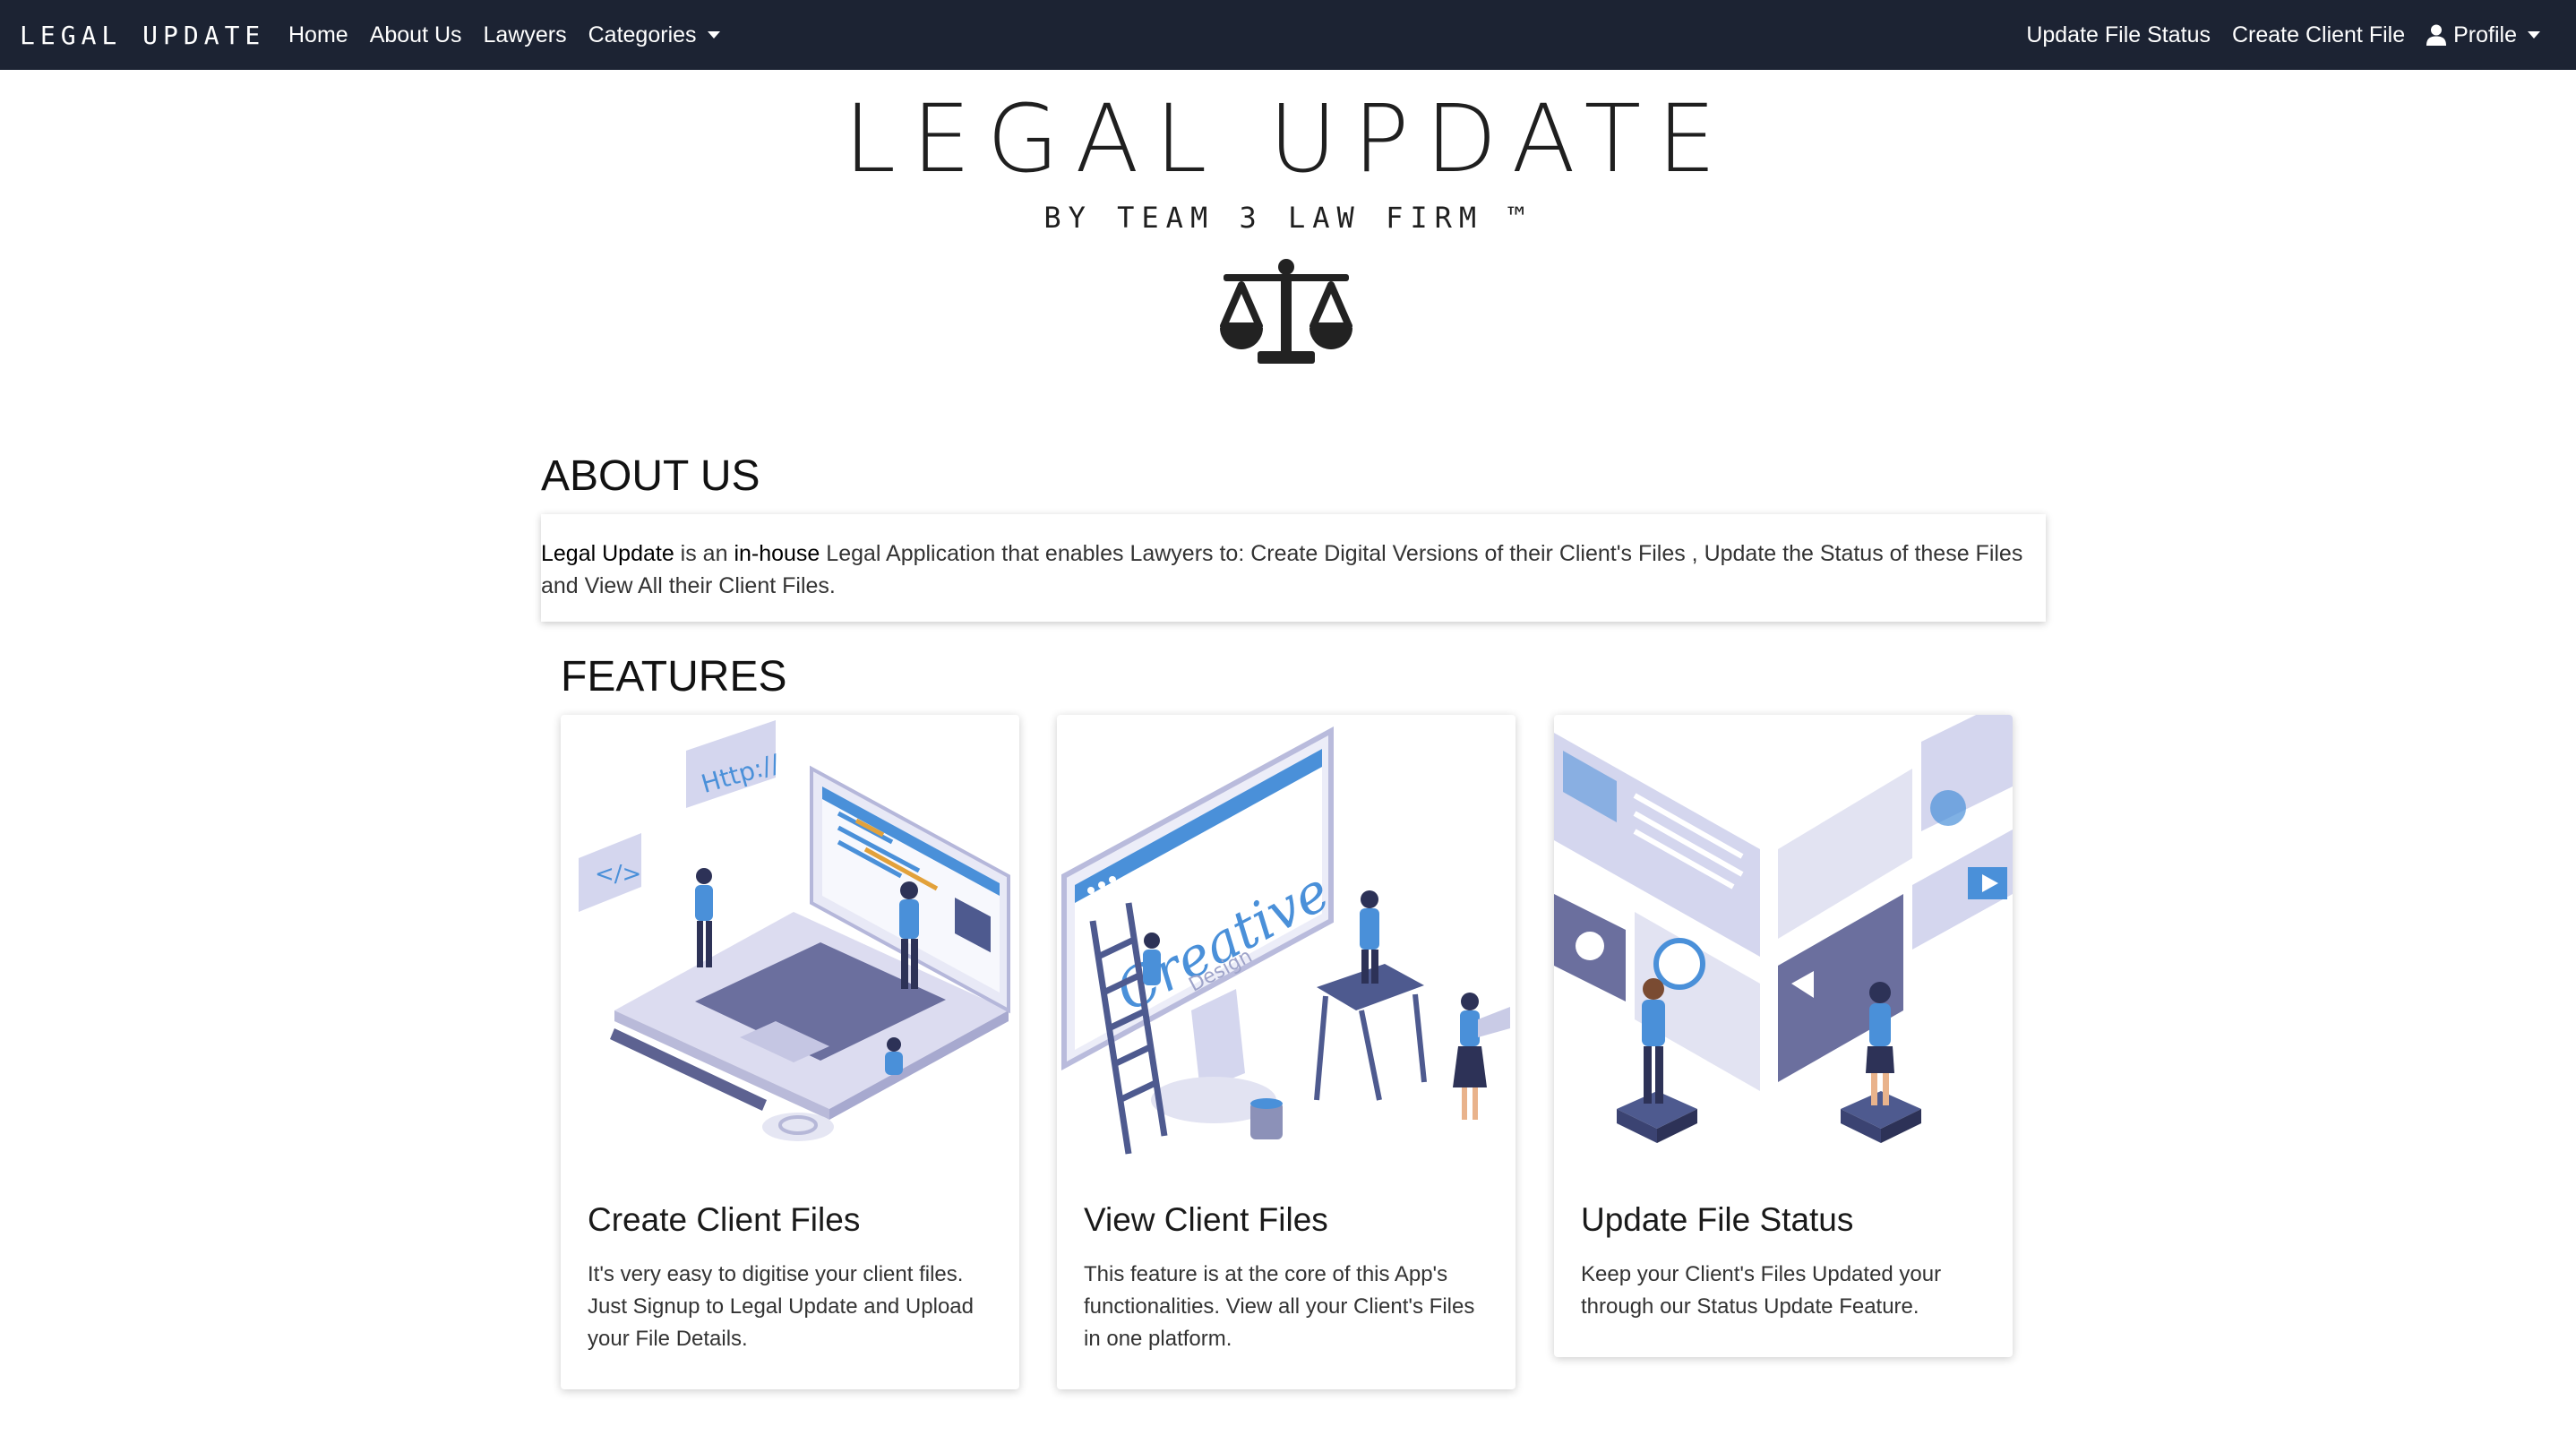 The height and width of the screenshot is (1444, 2576). Describe the element at coordinates (2318, 35) in the screenshot. I see `nav-create-client-file: Create Client File` at that location.